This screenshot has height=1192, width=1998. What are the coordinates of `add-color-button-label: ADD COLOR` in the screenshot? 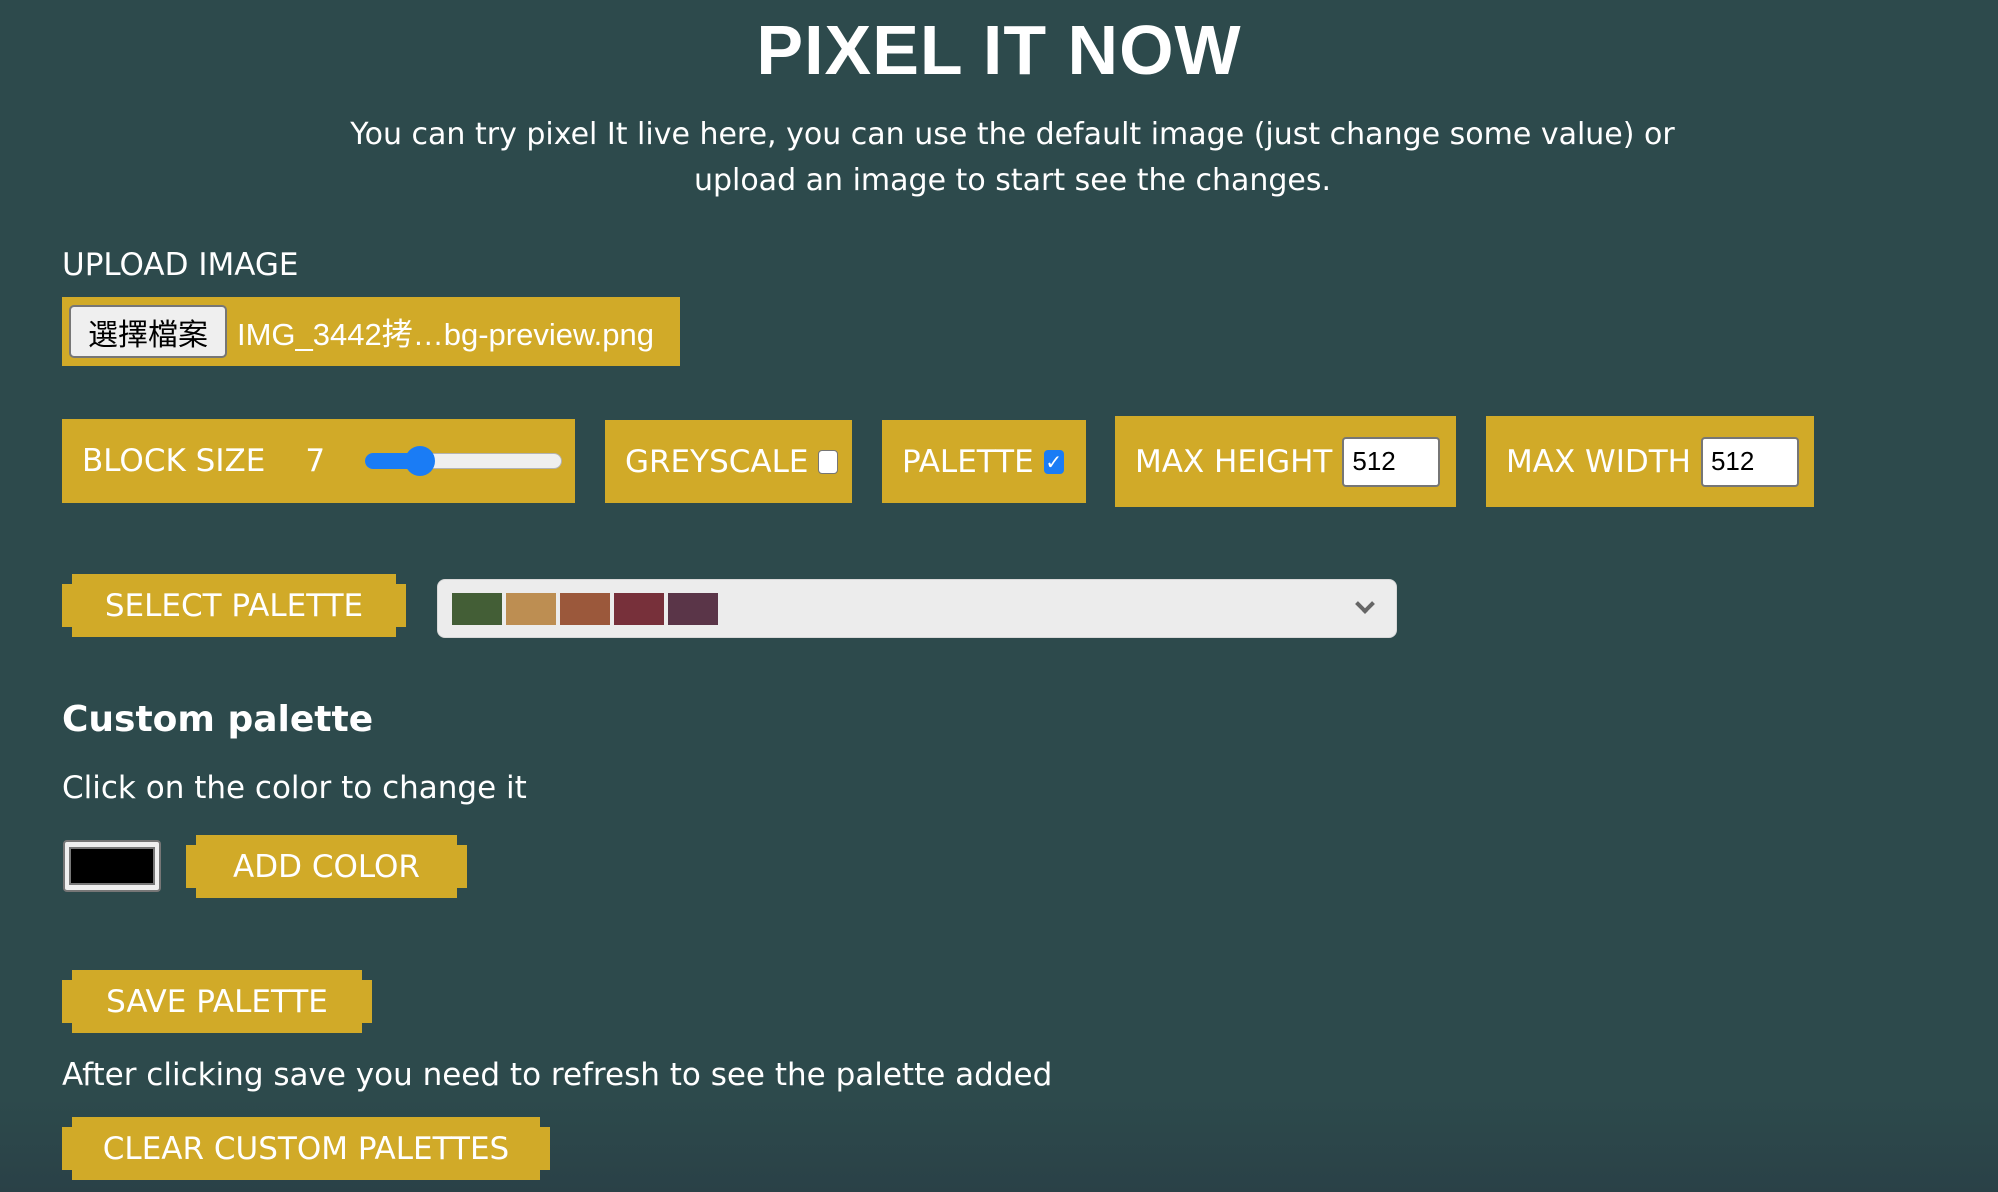 It's located at (326, 866).